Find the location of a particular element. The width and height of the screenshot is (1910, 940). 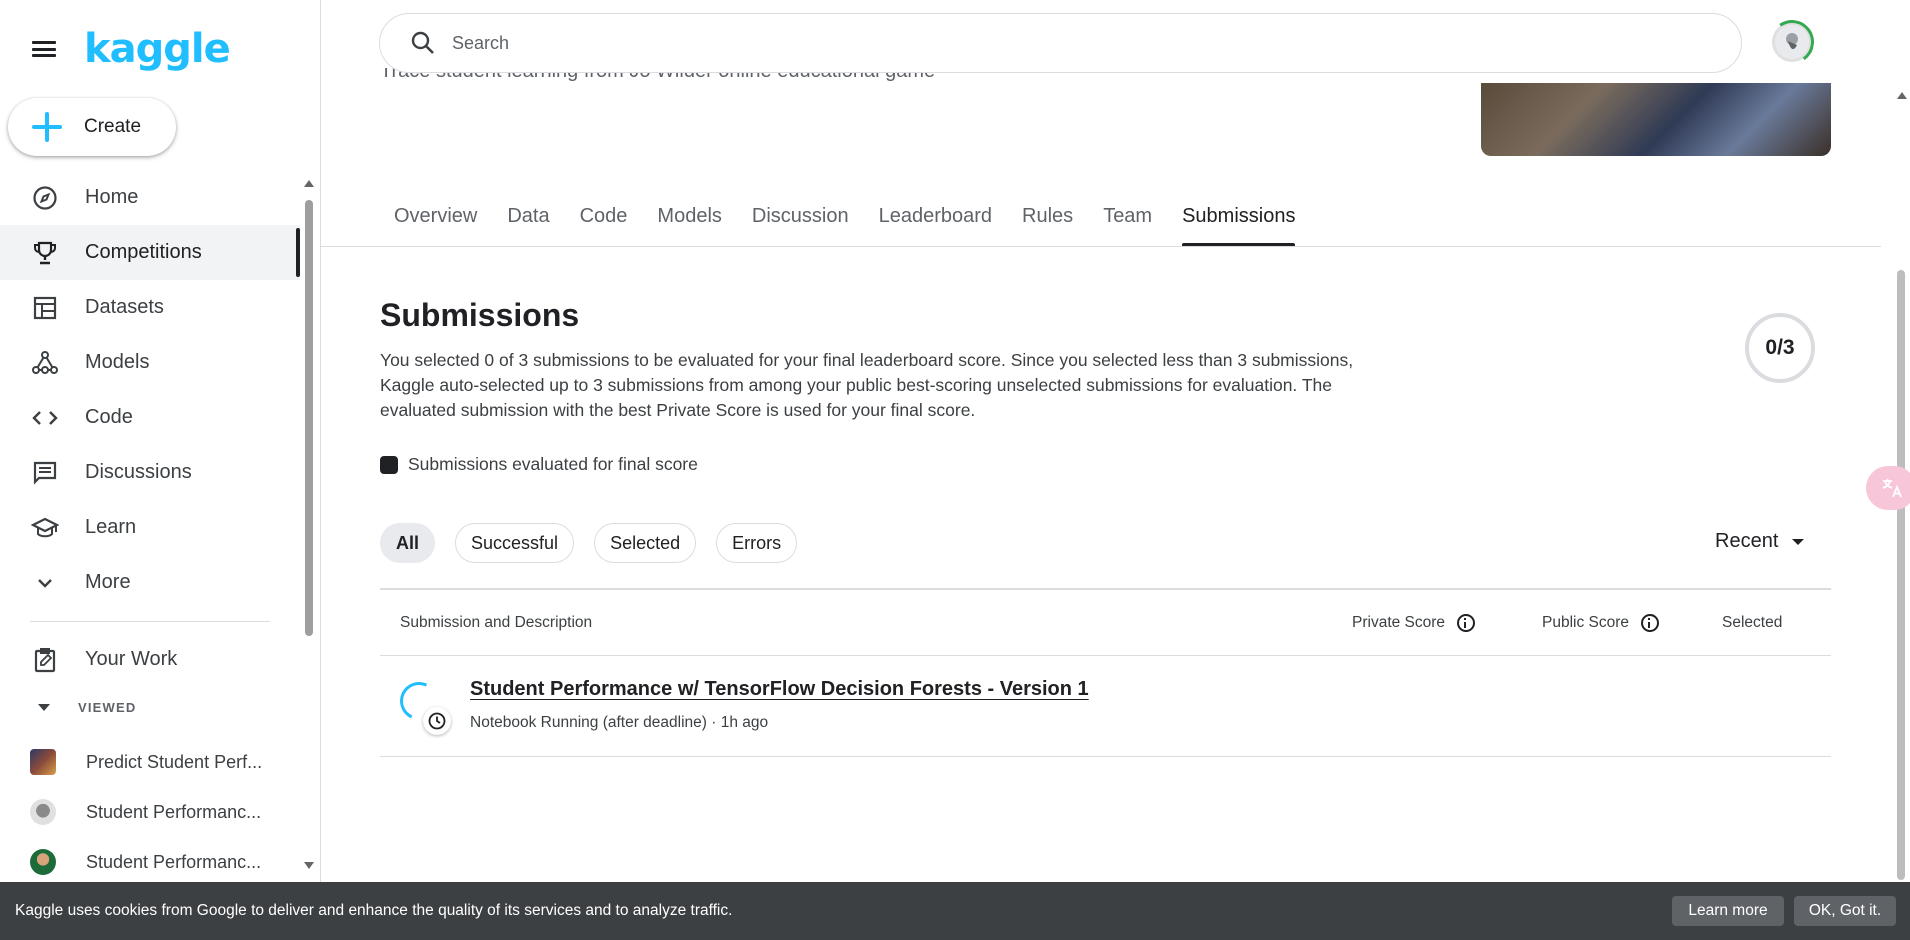

filter-selected: Selected is located at coordinates (645, 543).